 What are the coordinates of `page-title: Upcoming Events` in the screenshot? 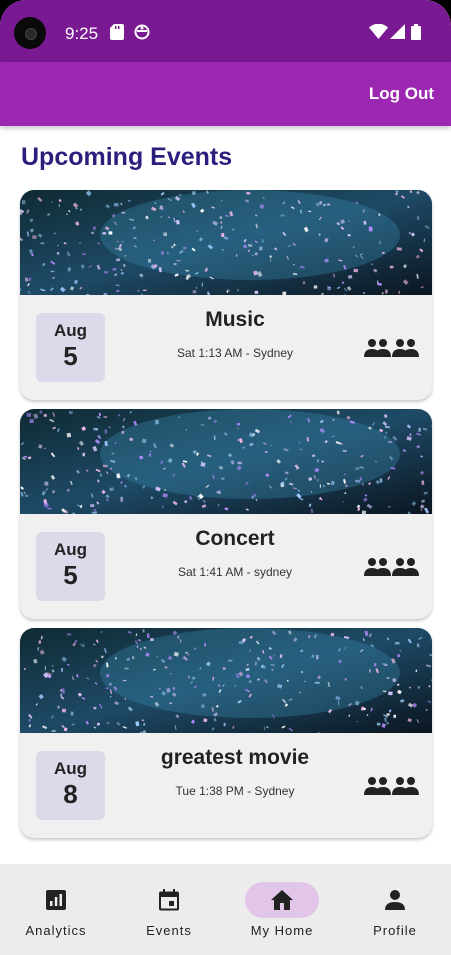 It's located at (127, 157).